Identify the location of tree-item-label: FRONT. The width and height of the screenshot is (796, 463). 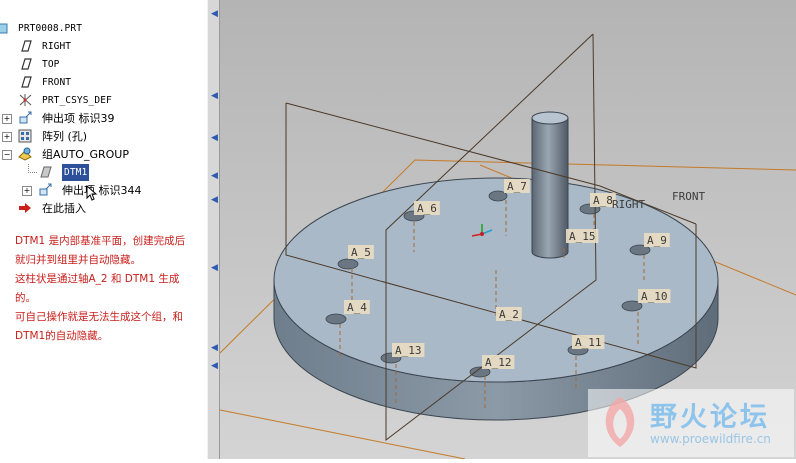
(57, 82).